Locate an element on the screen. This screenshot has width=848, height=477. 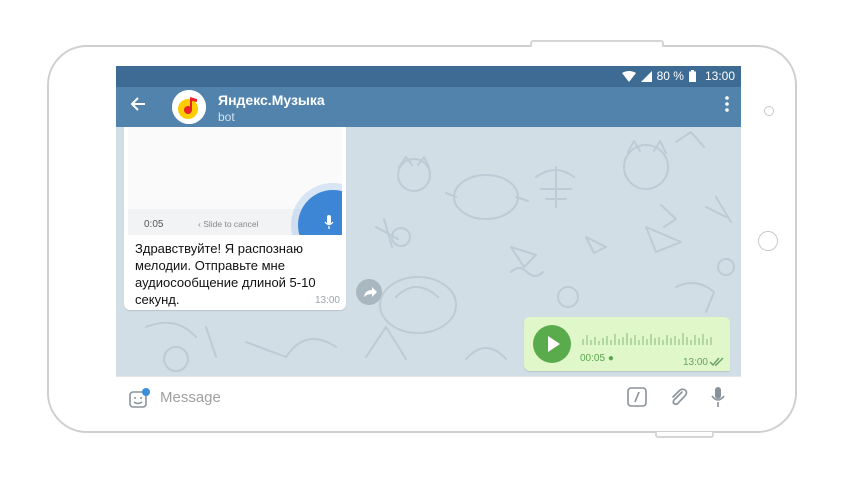
status-bar: 80 % 13:00 is located at coordinates (428, 76).